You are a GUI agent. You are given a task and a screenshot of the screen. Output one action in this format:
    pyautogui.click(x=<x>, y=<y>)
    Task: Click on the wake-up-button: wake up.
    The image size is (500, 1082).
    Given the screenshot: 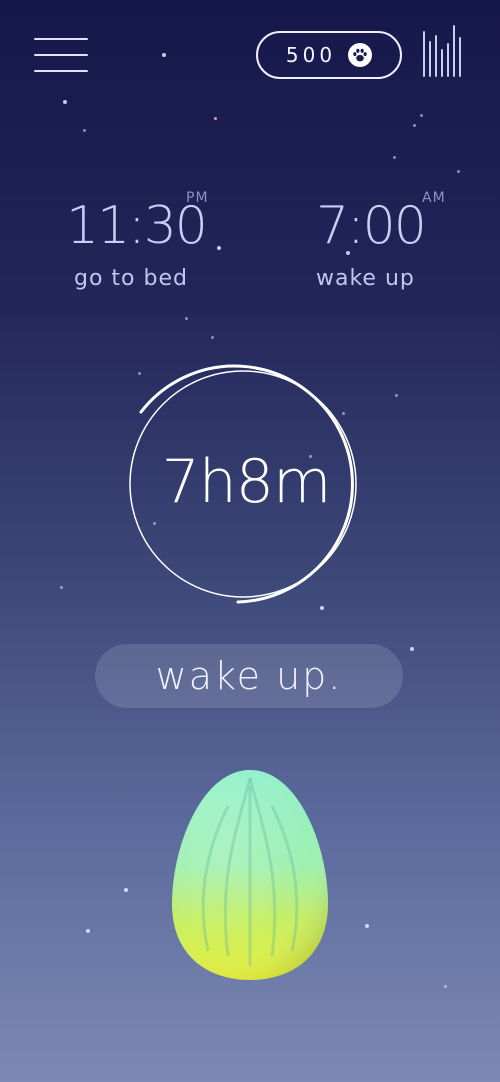 What is the action you would take?
    pyautogui.click(x=249, y=676)
    